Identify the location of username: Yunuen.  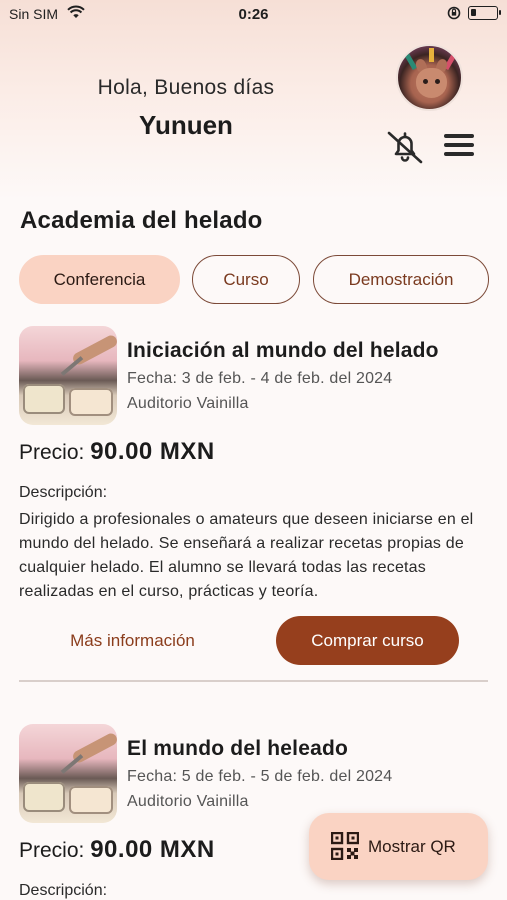
(186, 125).